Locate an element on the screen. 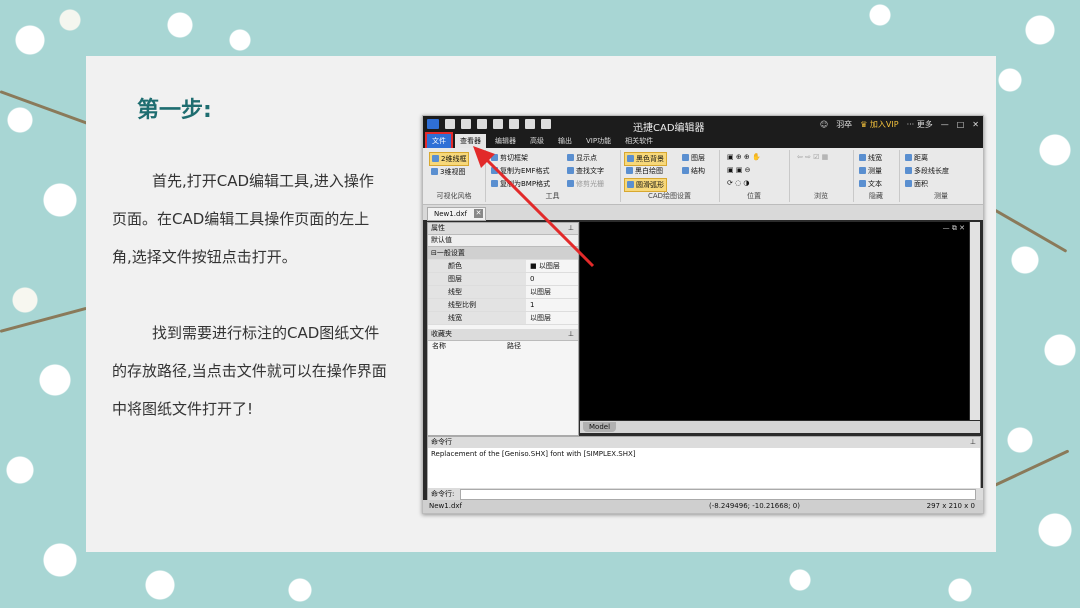  copy-bmp-button: 复制为BMP格式 is located at coordinates (520, 184).